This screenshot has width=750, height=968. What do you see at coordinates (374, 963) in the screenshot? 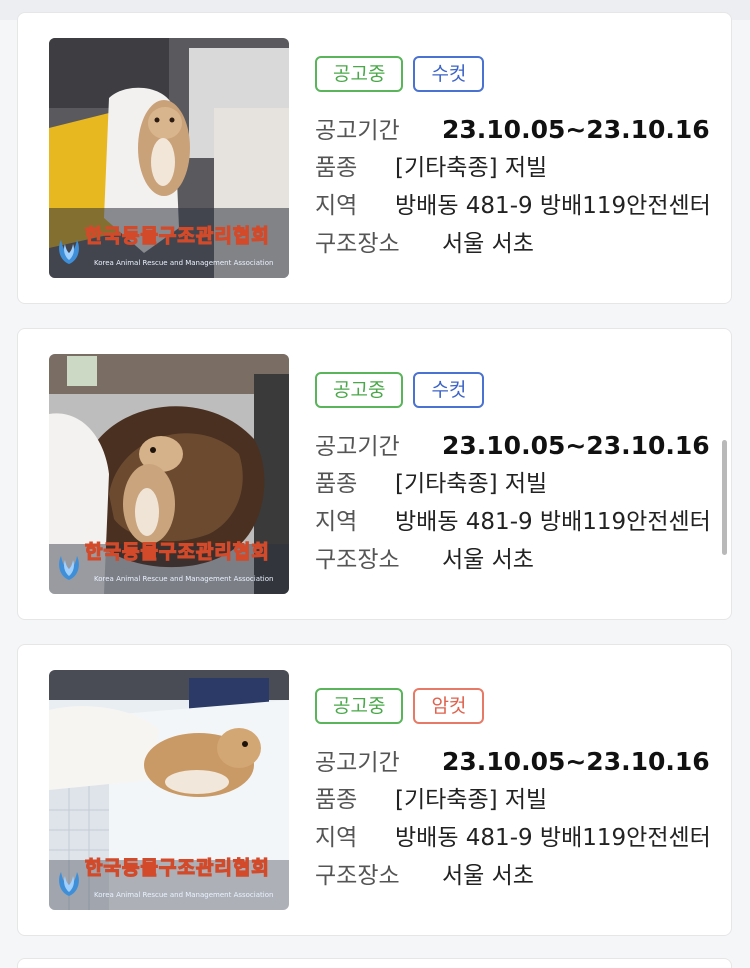
I see `animal-card-partial` at bounding box center [374, 963].